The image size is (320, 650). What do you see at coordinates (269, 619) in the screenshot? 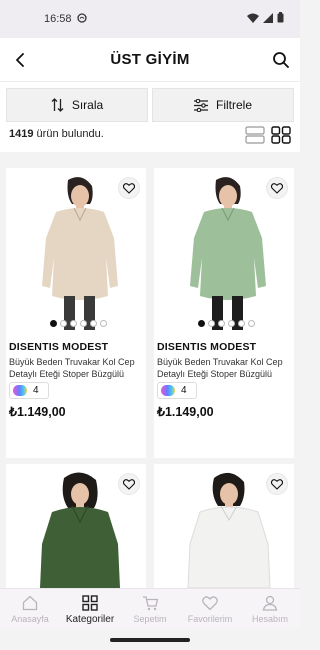
I see `nav-label-account: Hesabım` at bounding box center [269, 619].